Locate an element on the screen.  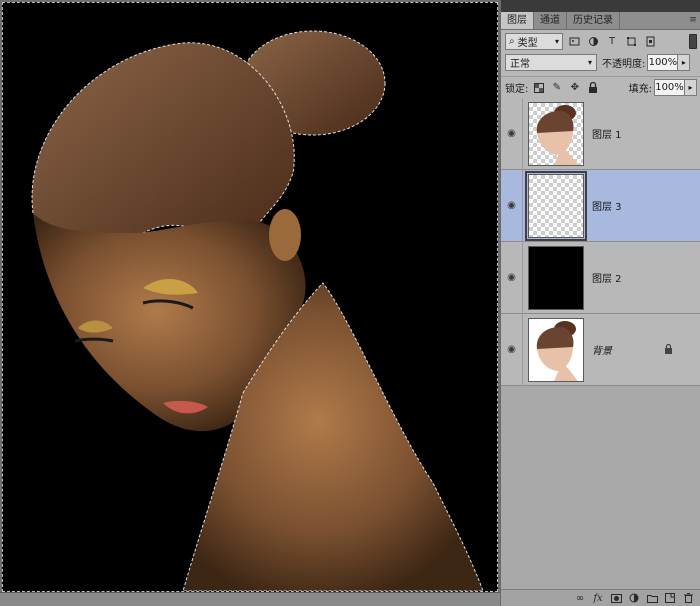
filter-kind-select: ⌕ 类型 ▾ is located at coordinates (534, 41).